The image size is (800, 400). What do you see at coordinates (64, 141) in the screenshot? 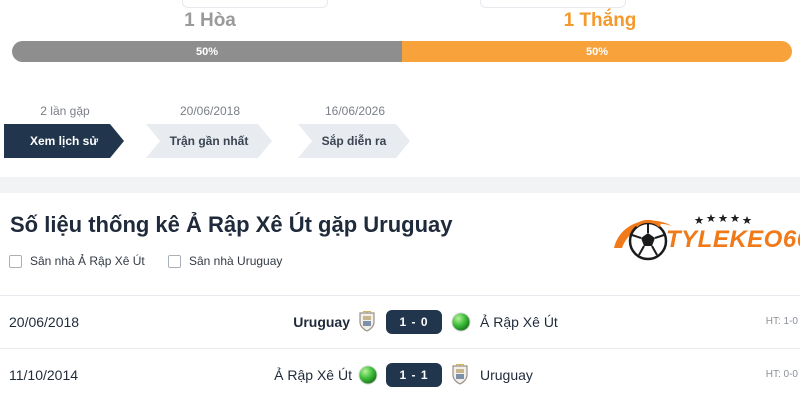
I see `view-history-button: Xem lịch sử` at bounding box center [64, 141].